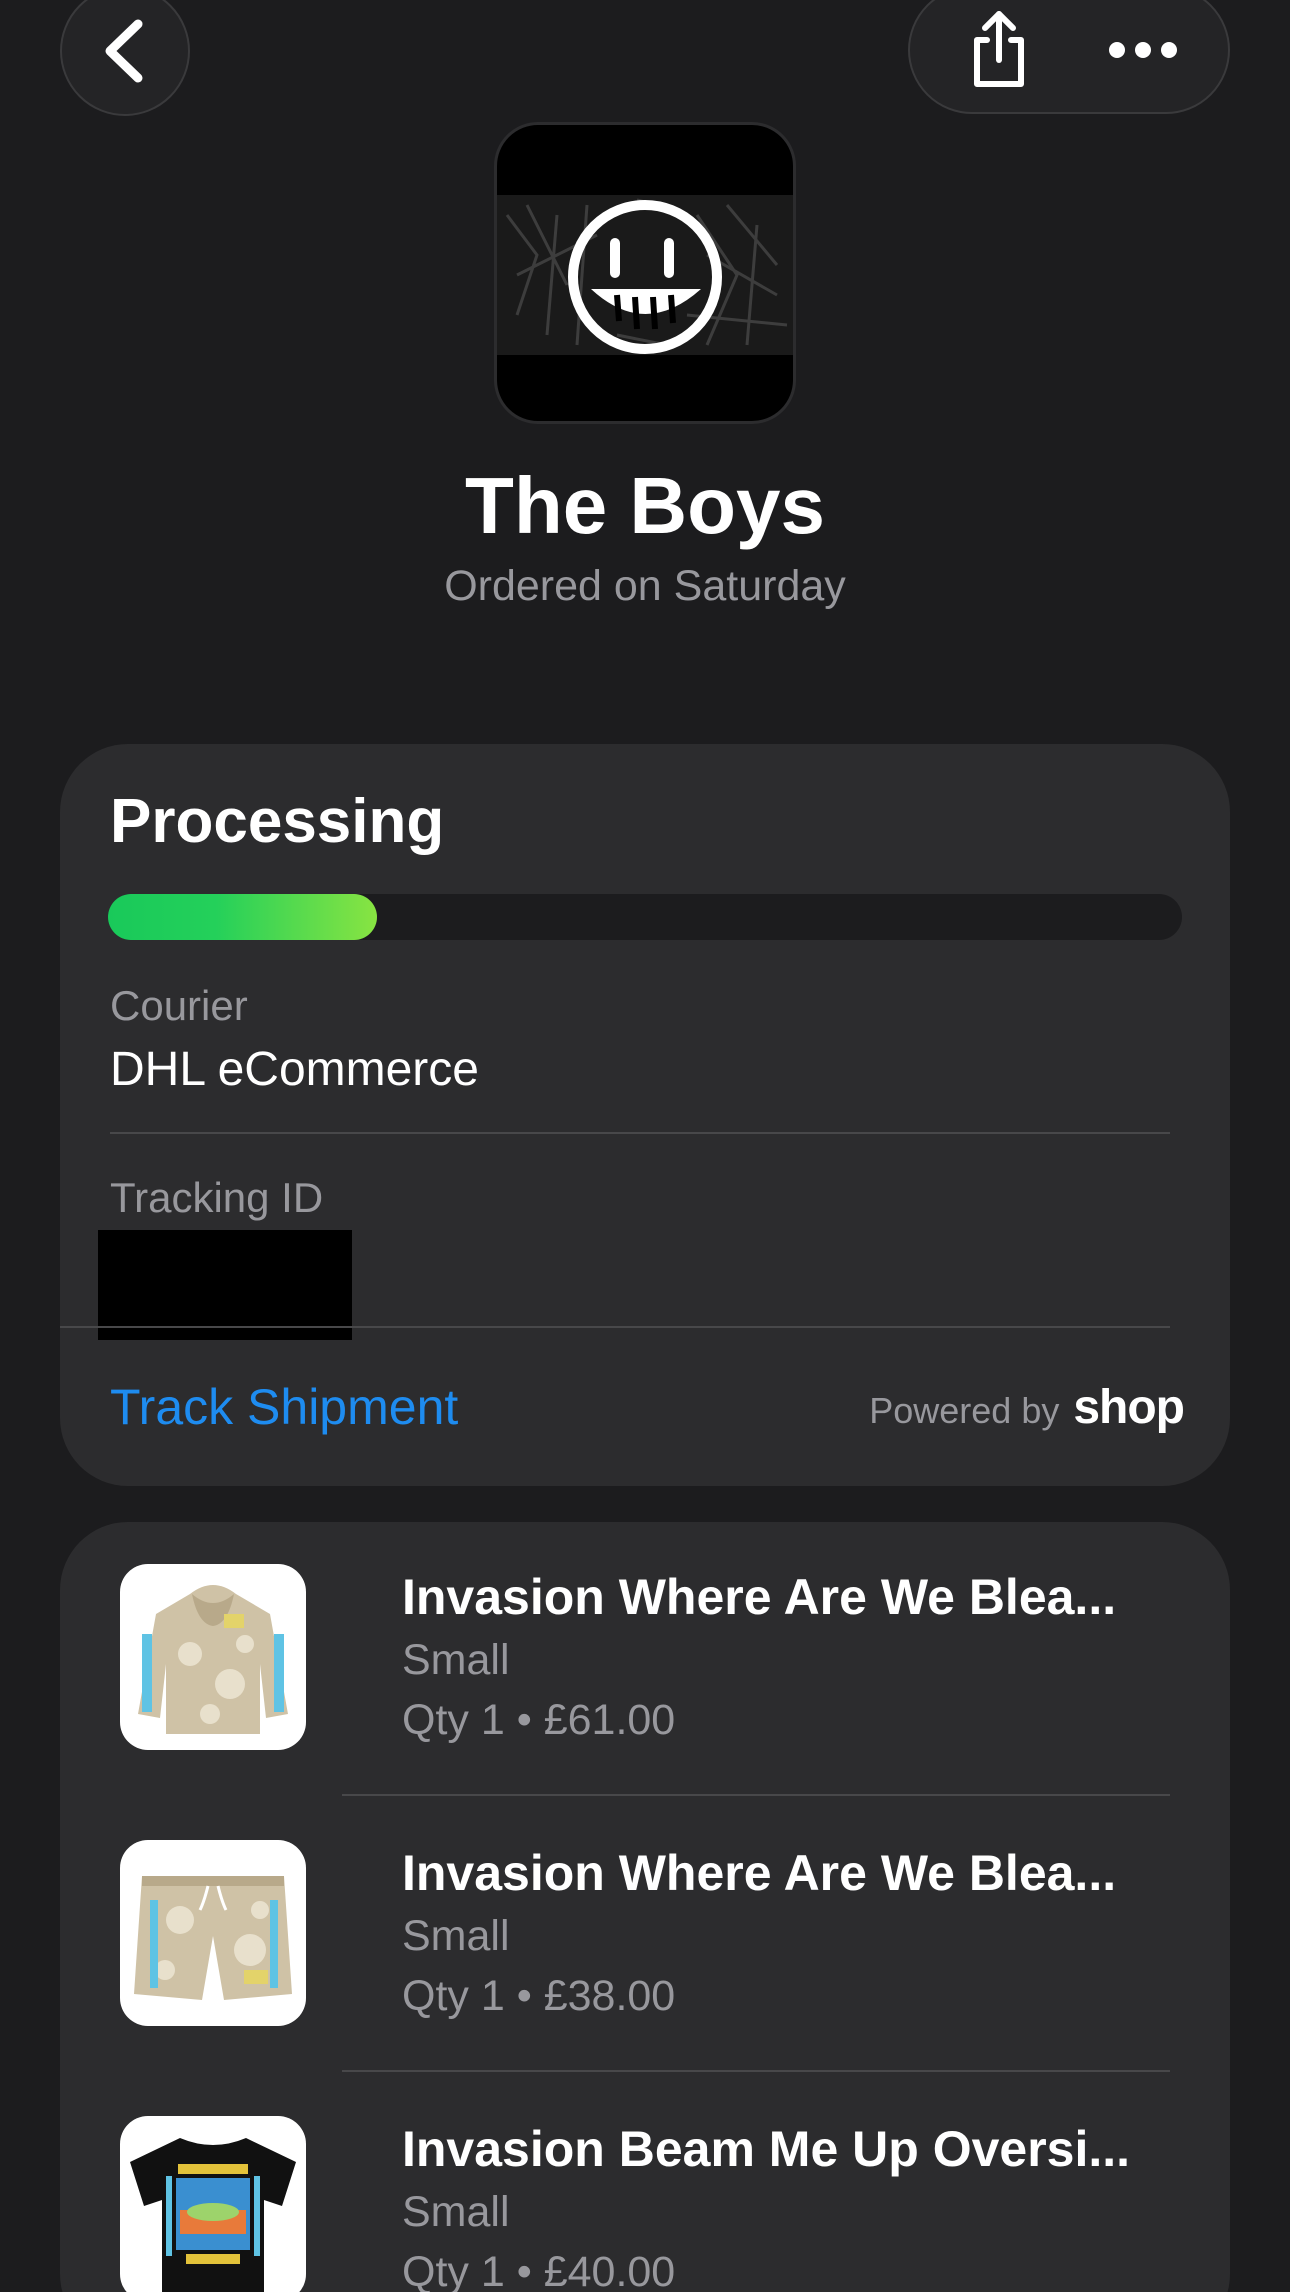 The image size is (1290, 2292). I want to click on action-pill, so click(1069, 57).